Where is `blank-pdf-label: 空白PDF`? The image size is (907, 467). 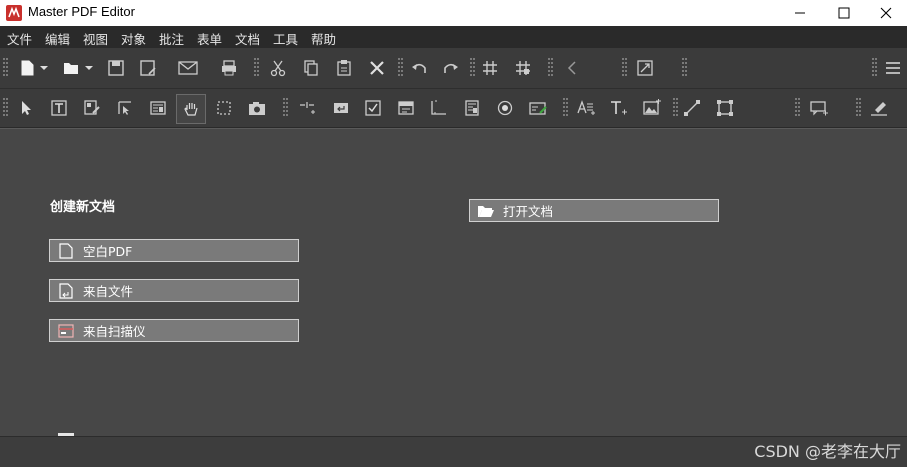
blank-pdf-label: 空白PDF is located at coordinates (108, 251).